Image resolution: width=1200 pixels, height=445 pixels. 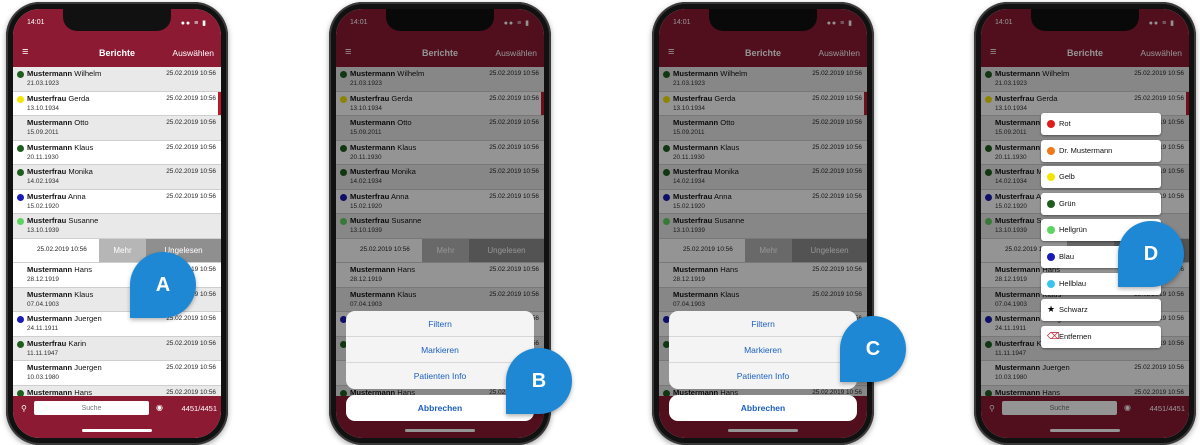 I want to click on patient-firstname: Gerda, so click(x=79, y=98).